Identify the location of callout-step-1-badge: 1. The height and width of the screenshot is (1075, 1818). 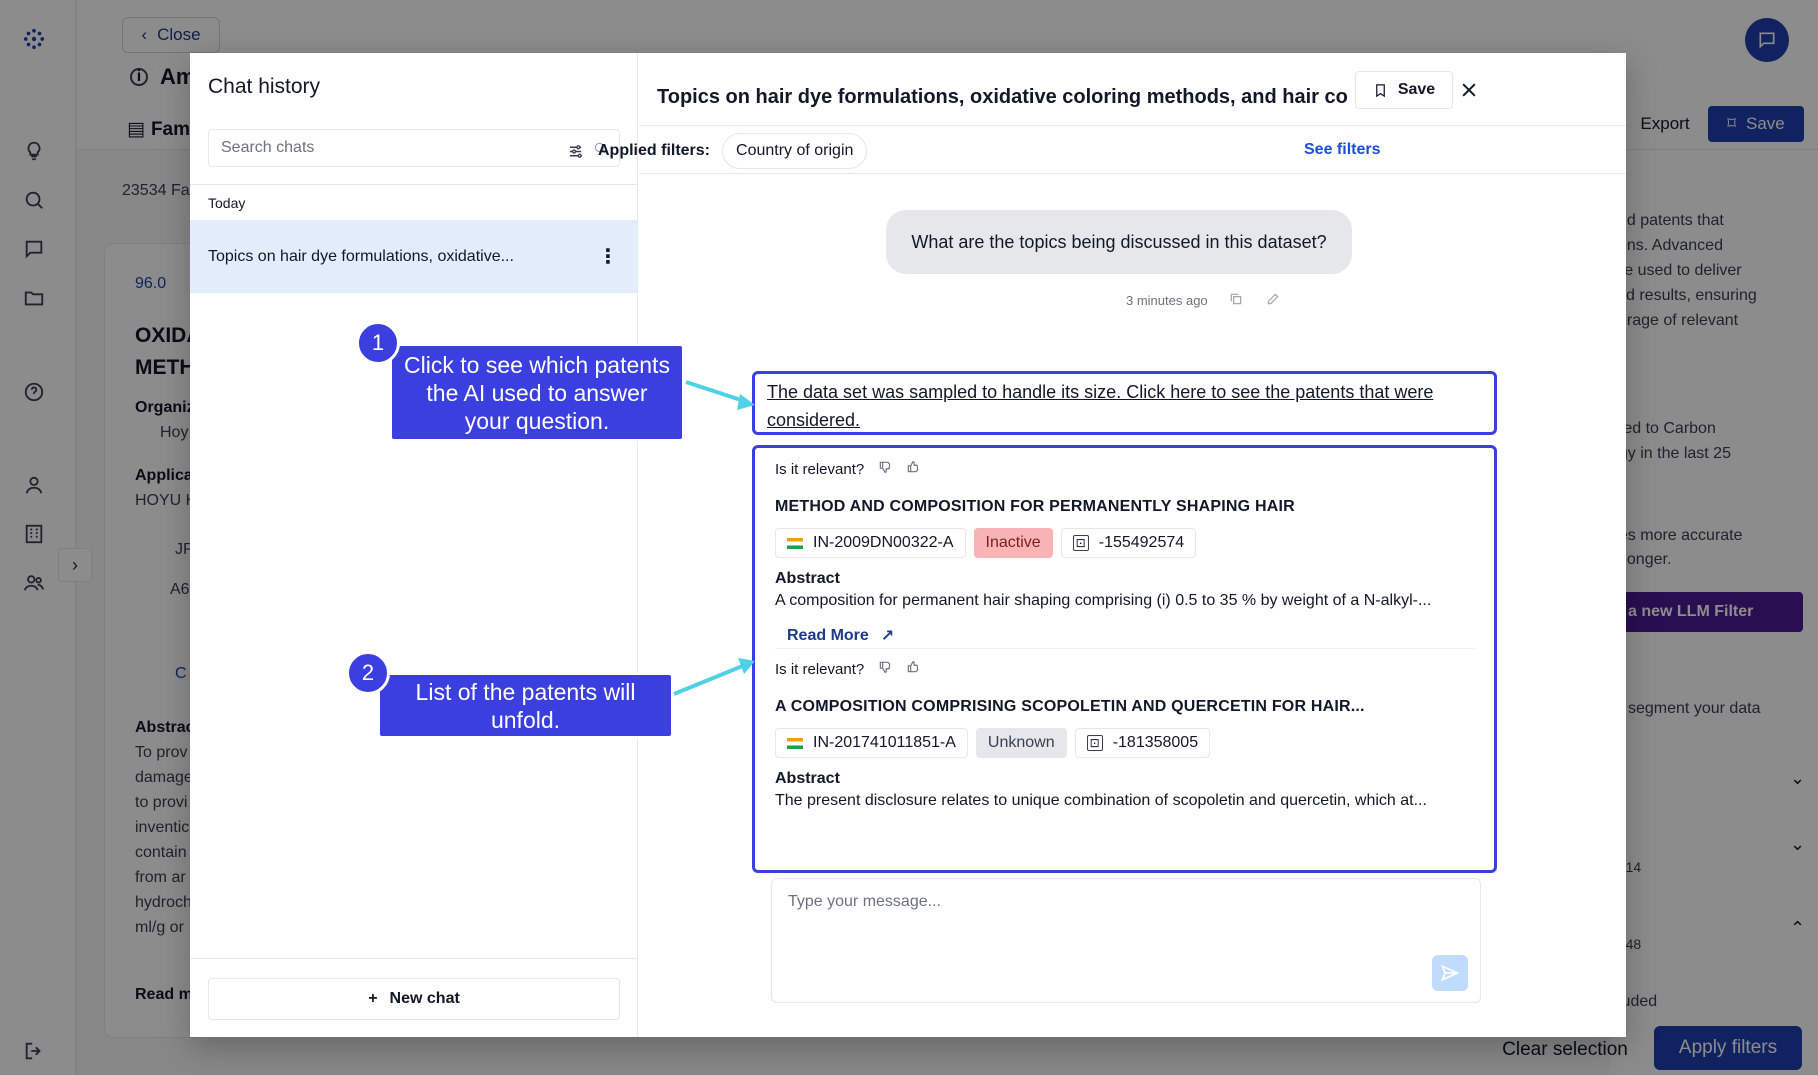
(378, 343).